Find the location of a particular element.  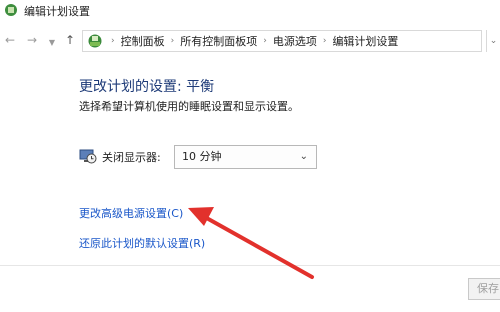

address-bar: › 控制面板 › 所有控制面板项 › 电源选项 › 编辑计划设置 is located at coordinates (282, 41).